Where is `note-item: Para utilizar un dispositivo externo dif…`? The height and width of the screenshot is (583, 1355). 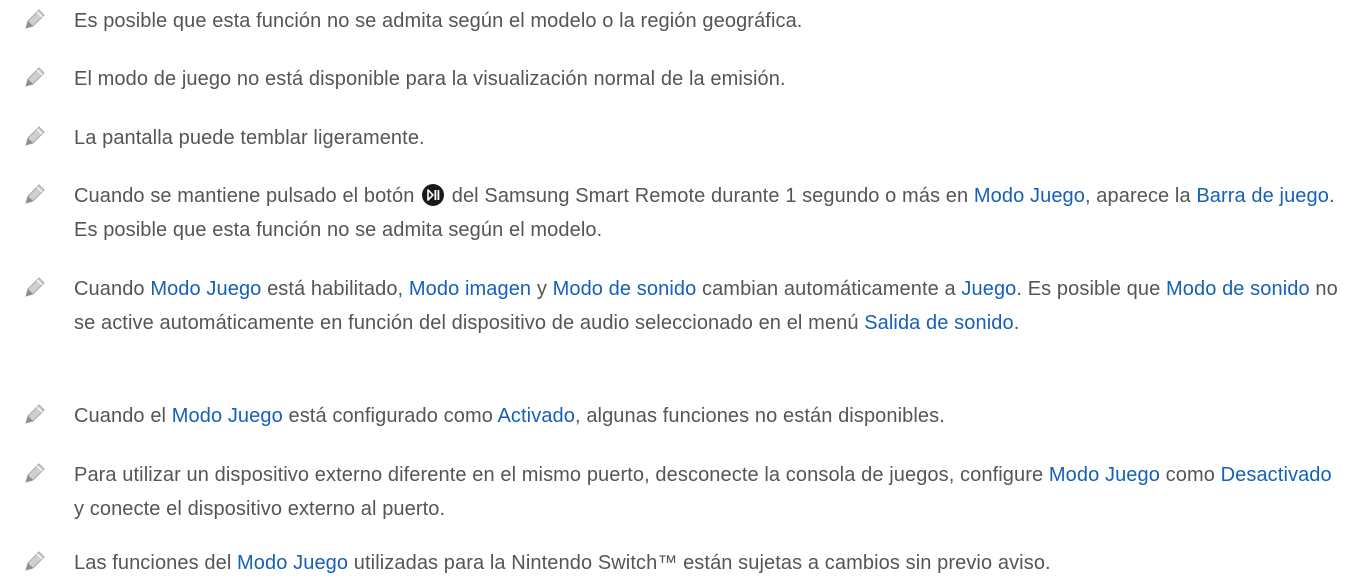 note-item: Para utilizar un dispositivo externo dif… is located at coordinates (670, 492).